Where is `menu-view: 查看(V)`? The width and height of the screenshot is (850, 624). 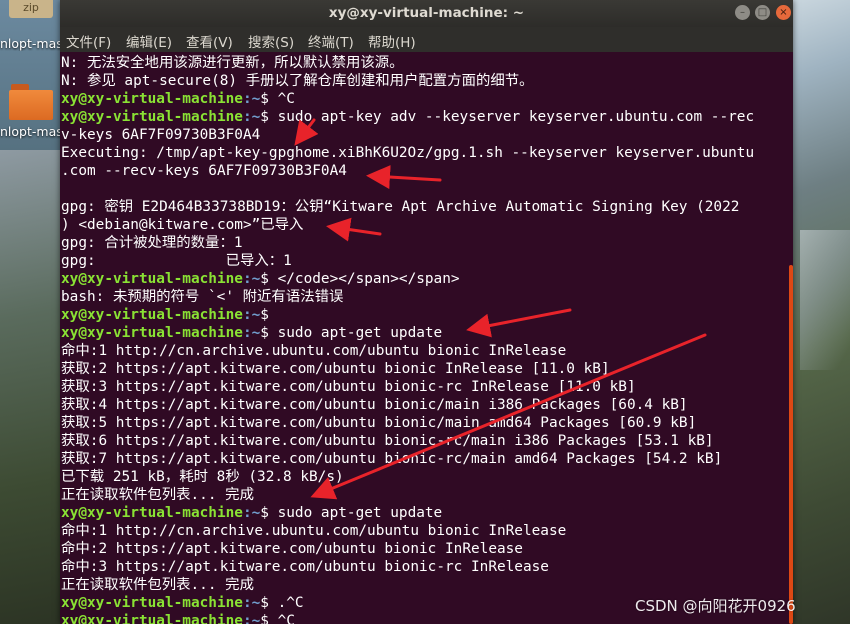
menu-view: 查看(V) is located at coordinates (209, 41).